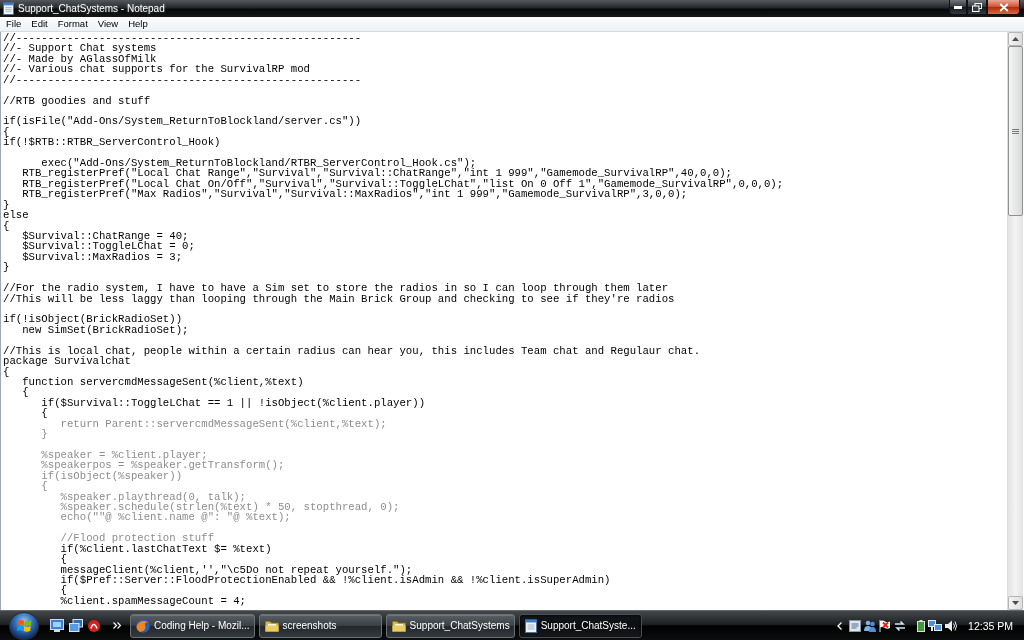 Image resolution: width=1024 pixels, height=640 pixels. I want to click on speaker-icon, so click(951, 625).